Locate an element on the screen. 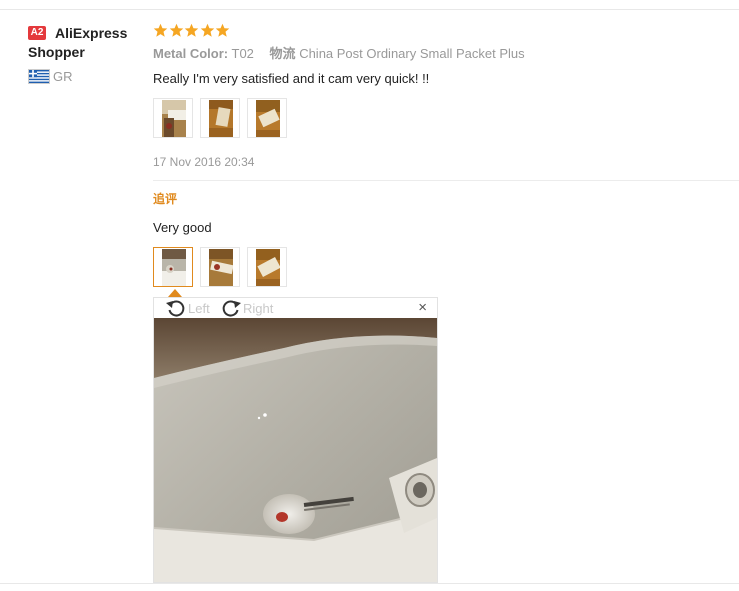  rotate-right-button: Right is located at coordinates (246, 308).